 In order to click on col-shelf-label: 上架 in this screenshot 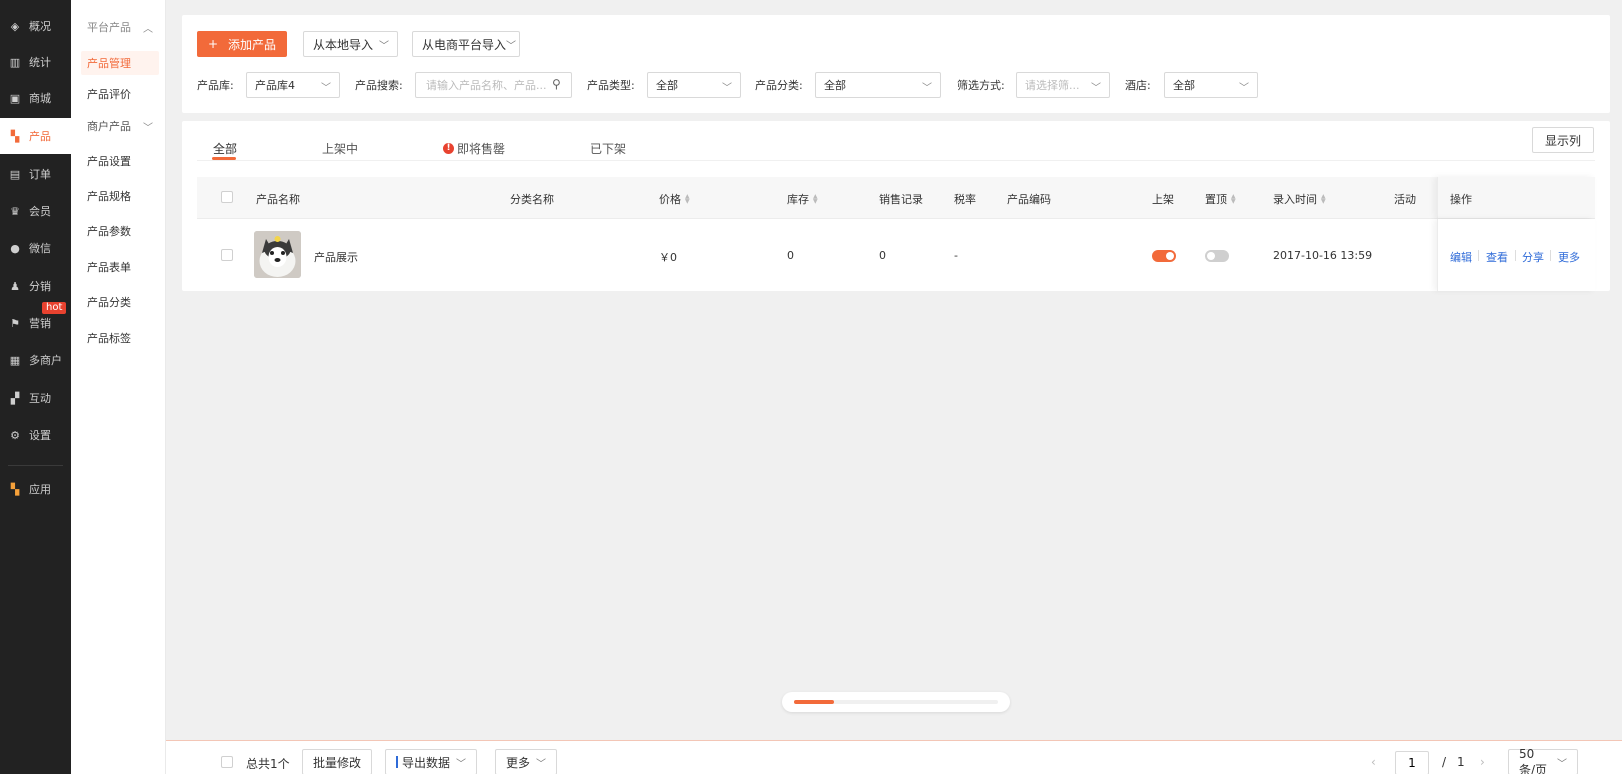, I will do `click(1163, 199)`.